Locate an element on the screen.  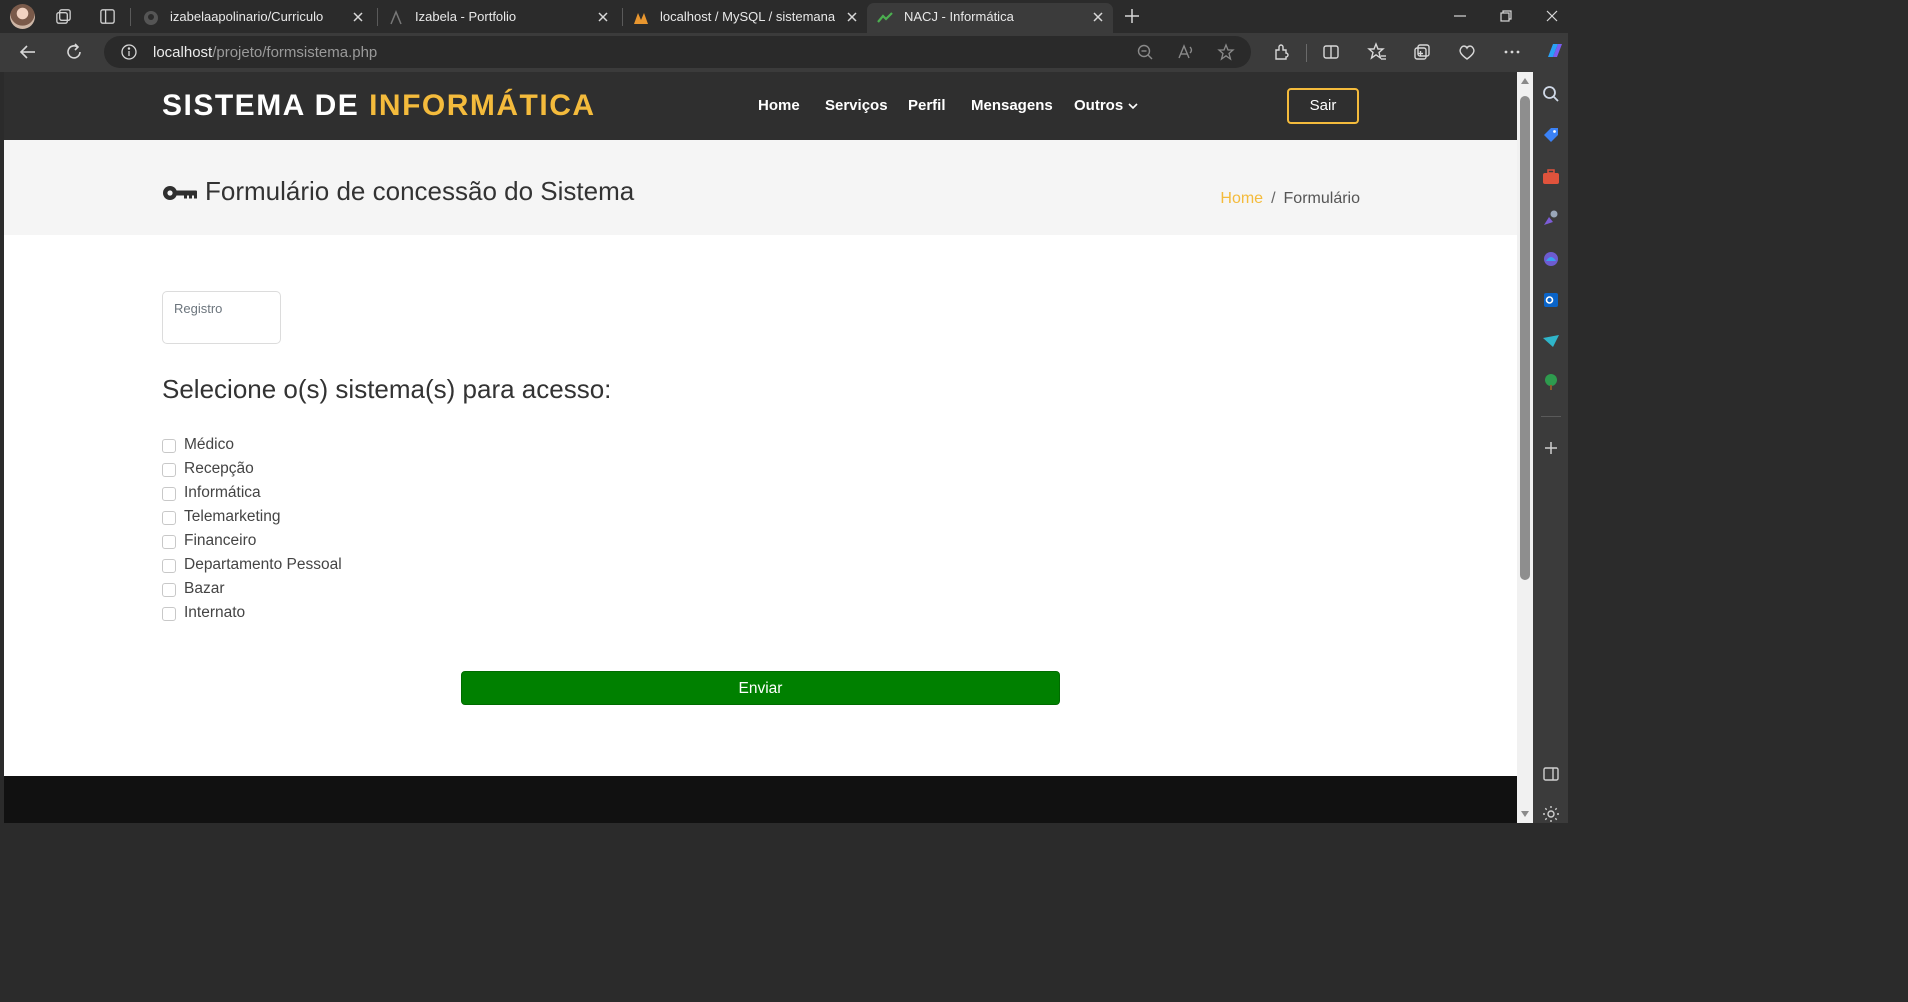
checkbox-label: Recepção is located at coordinates (219, 468).